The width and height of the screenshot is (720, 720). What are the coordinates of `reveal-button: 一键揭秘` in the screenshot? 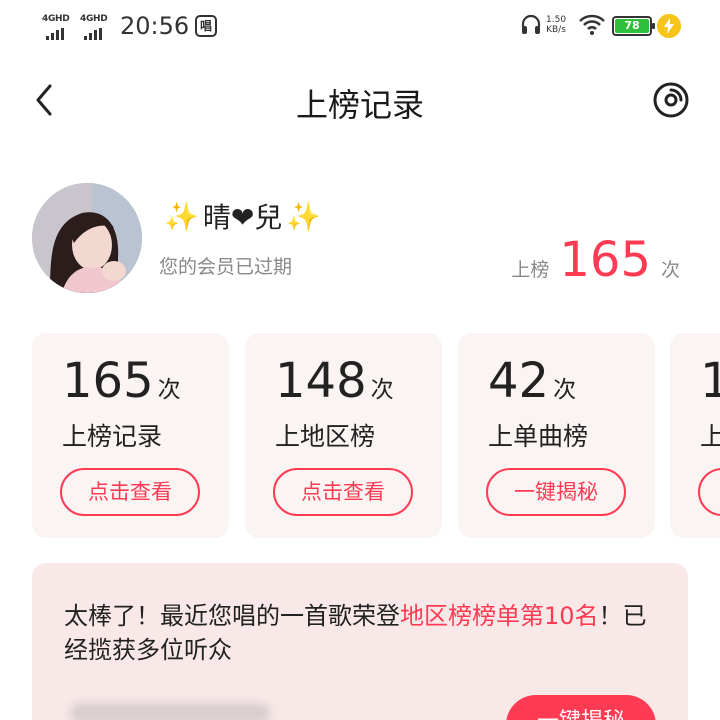 It's located at (581, 707).